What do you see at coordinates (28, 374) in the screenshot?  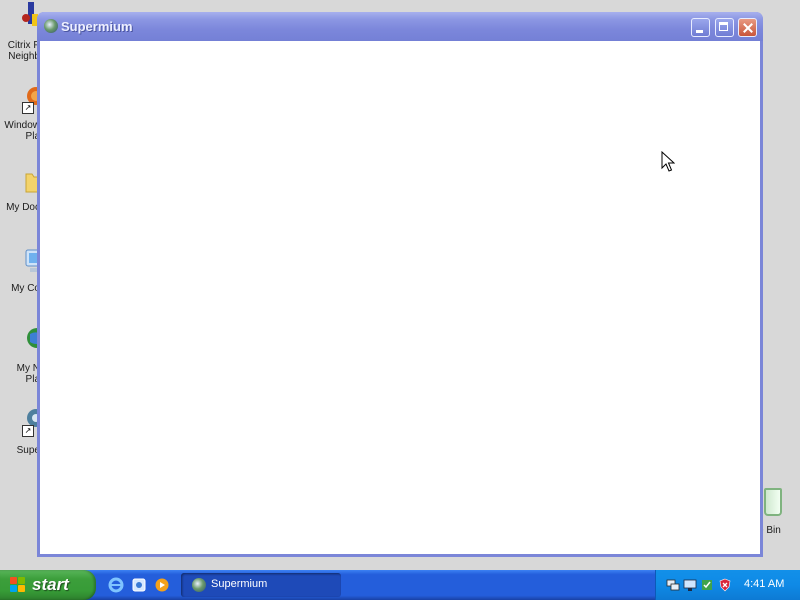 I see `desktop-icon-label: My N Pla` at bounding box center [28, 374].